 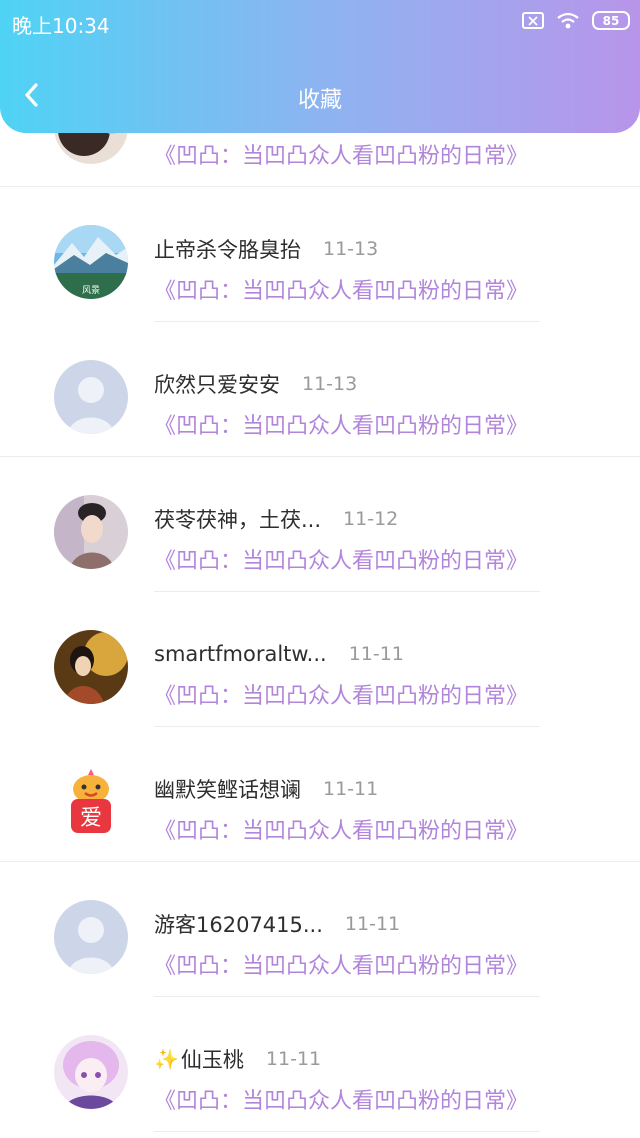 I want to click on status-time: 晚上10:34, so click(x=61, y=26).